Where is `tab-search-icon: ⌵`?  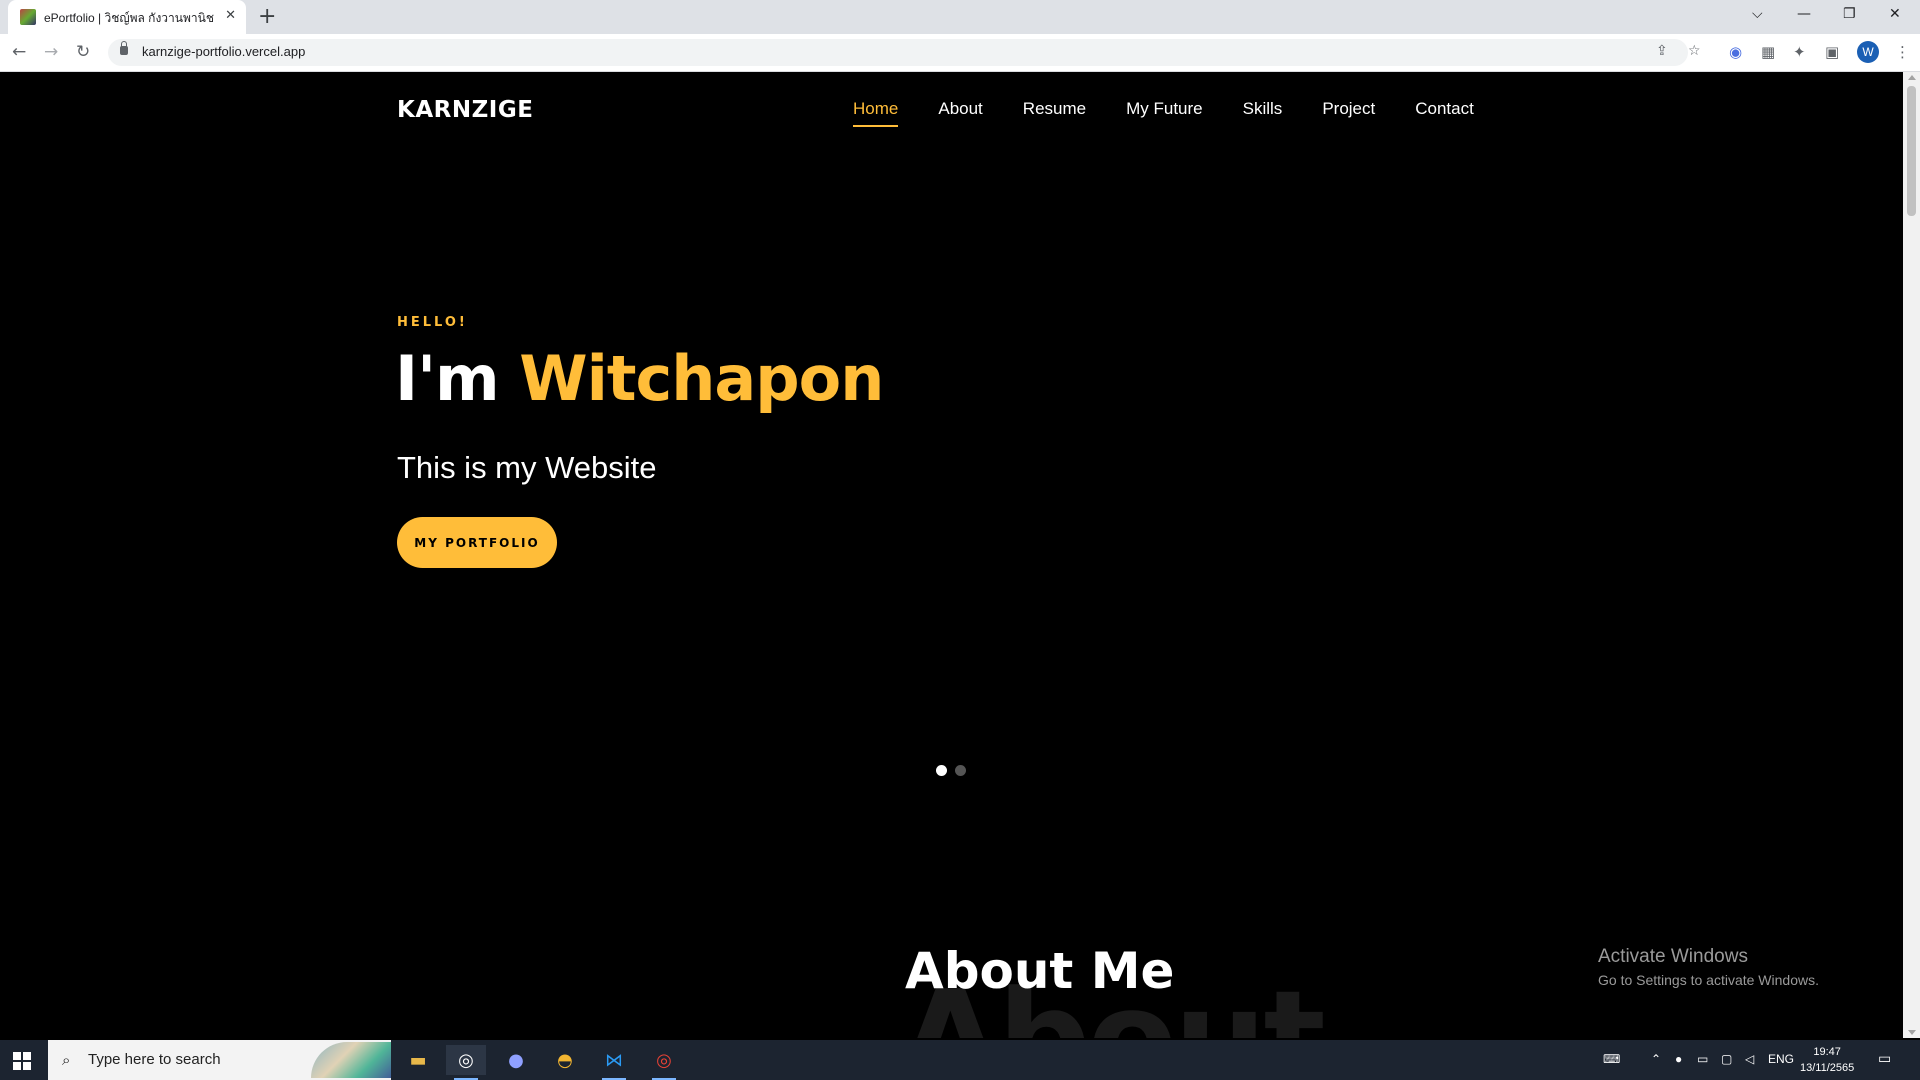 tab-search-icon: ⌵ is located at coordinates (1757, 14).